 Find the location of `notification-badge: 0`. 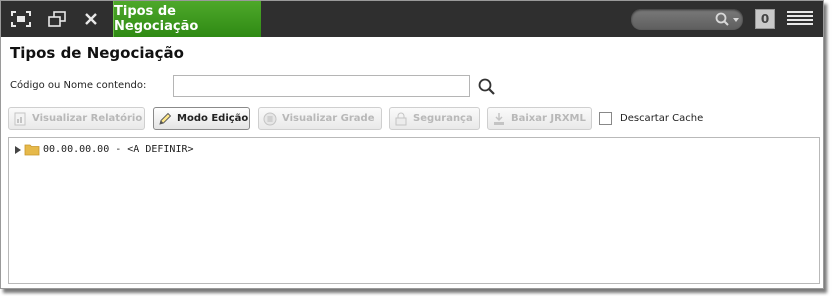

notification-badge: 0 is located at coordinates (765, 19).